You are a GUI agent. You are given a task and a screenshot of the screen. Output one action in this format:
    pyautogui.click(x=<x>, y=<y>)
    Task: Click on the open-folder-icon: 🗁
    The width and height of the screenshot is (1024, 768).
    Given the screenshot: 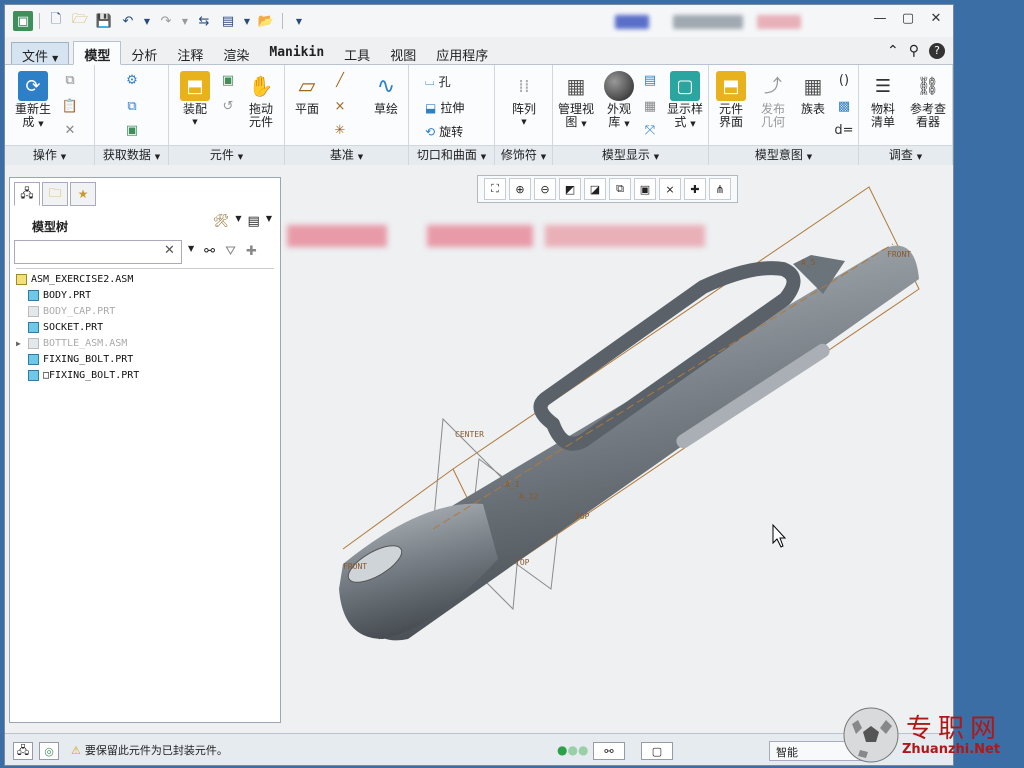 What is the action you would take?
    pyautogui.click(x=80, y=21)
    